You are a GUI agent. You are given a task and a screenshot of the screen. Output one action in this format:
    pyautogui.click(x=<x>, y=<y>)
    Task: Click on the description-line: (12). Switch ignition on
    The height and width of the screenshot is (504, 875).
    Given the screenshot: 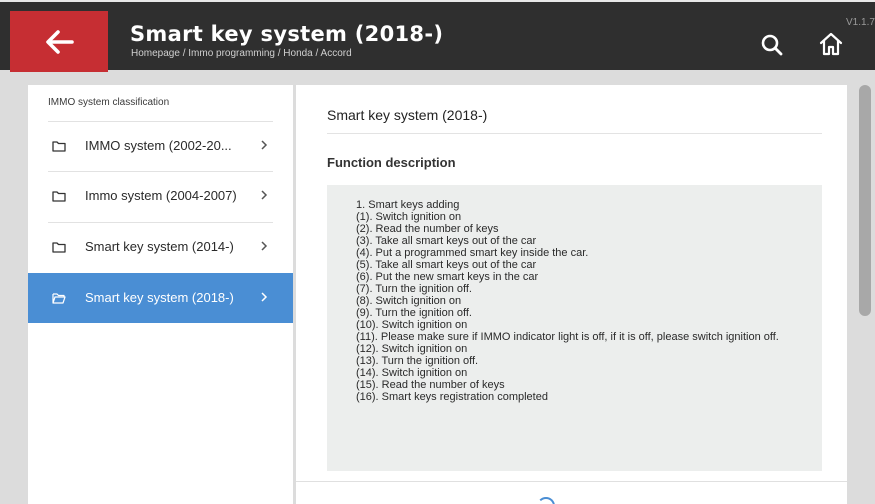 What is the action you would take?
    pyautogui.click(x=412, y=349)
    